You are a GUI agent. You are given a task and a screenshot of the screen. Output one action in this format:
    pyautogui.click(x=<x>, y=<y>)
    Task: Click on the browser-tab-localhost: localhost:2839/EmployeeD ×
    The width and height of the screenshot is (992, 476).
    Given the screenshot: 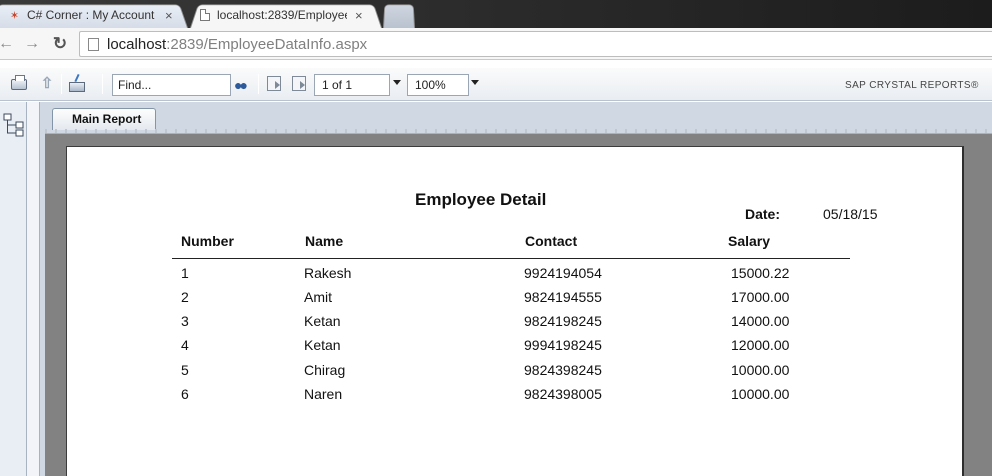 What is the action you would take?
    pyautogui.click(x=286, y=15)
    